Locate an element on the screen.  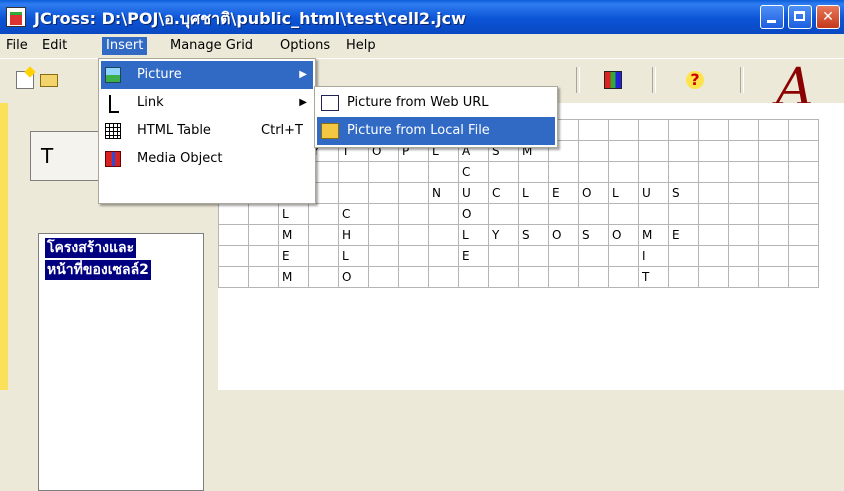
grid-cell: U is located at coordinates (653, 193).